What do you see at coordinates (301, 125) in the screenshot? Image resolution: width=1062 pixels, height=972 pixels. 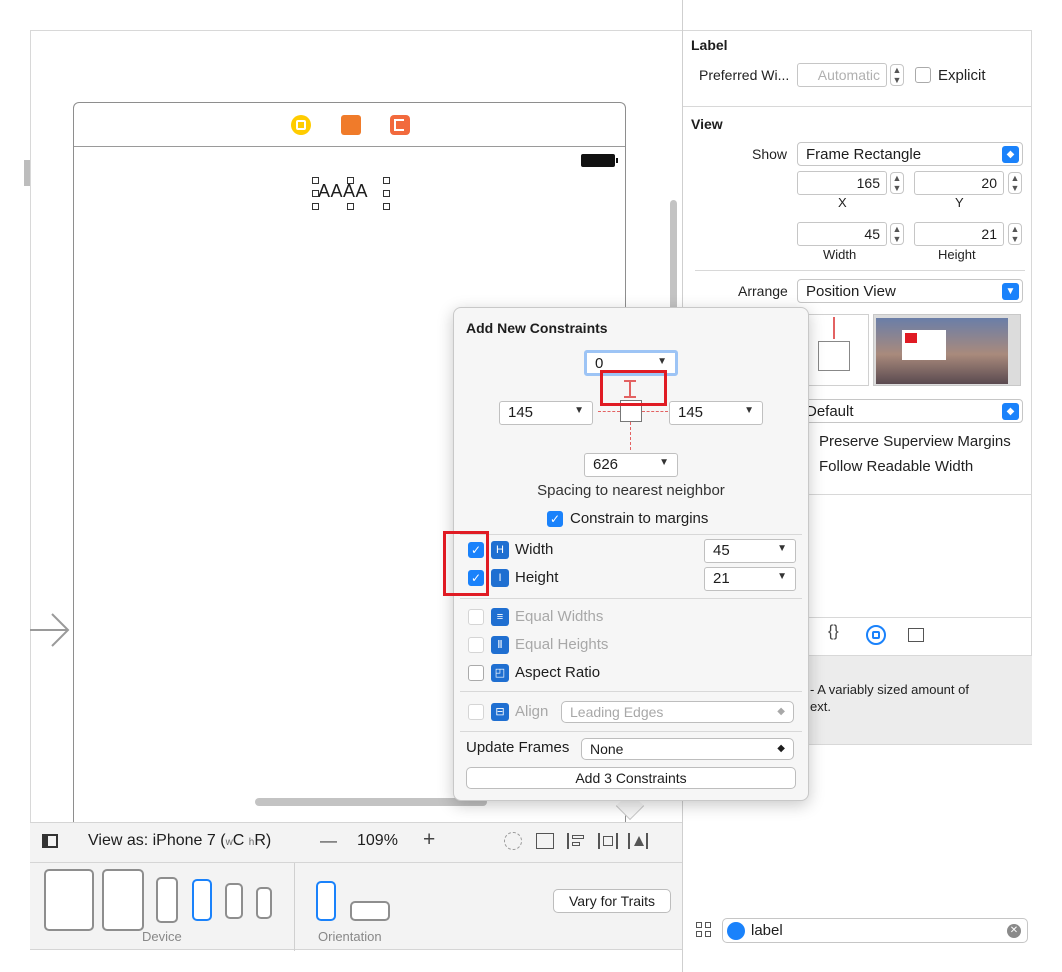 I see `view-controller-icon` at bounding box center [301, 125].